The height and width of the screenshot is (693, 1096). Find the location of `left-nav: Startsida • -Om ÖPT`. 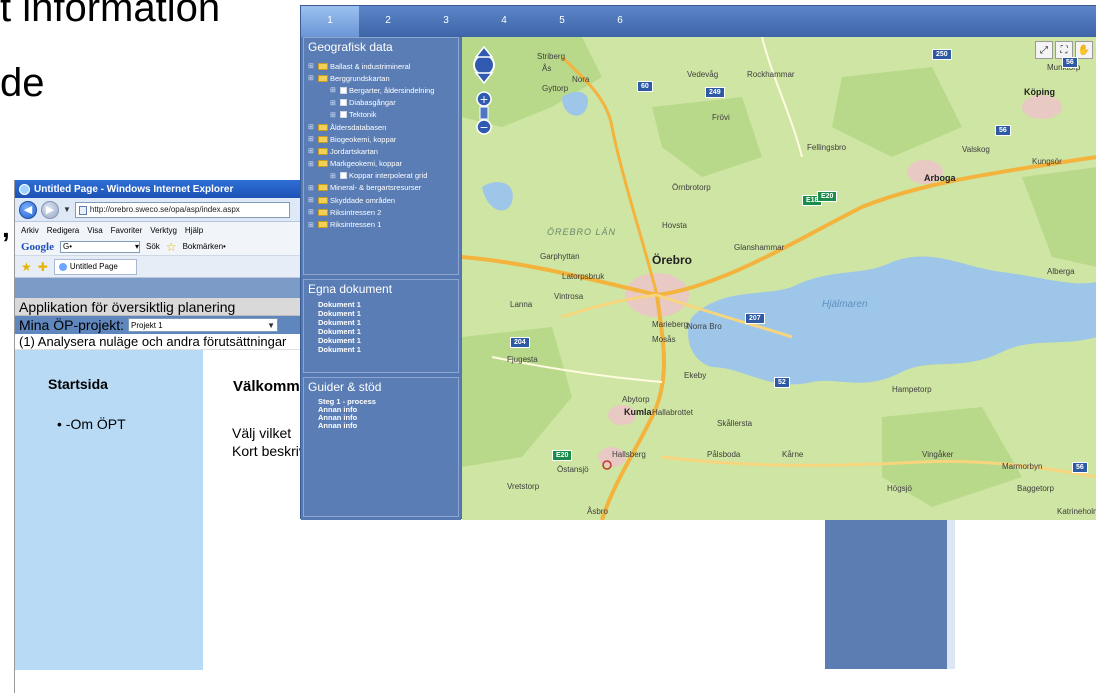

left-nav: Startsida • -Om ÖPT is located at coordinates (109, 510).